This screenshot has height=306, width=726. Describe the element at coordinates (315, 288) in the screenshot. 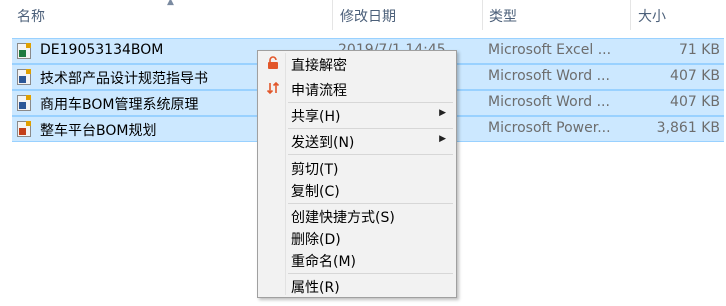

I see `menu-item-label: 属性(R)` at that location.